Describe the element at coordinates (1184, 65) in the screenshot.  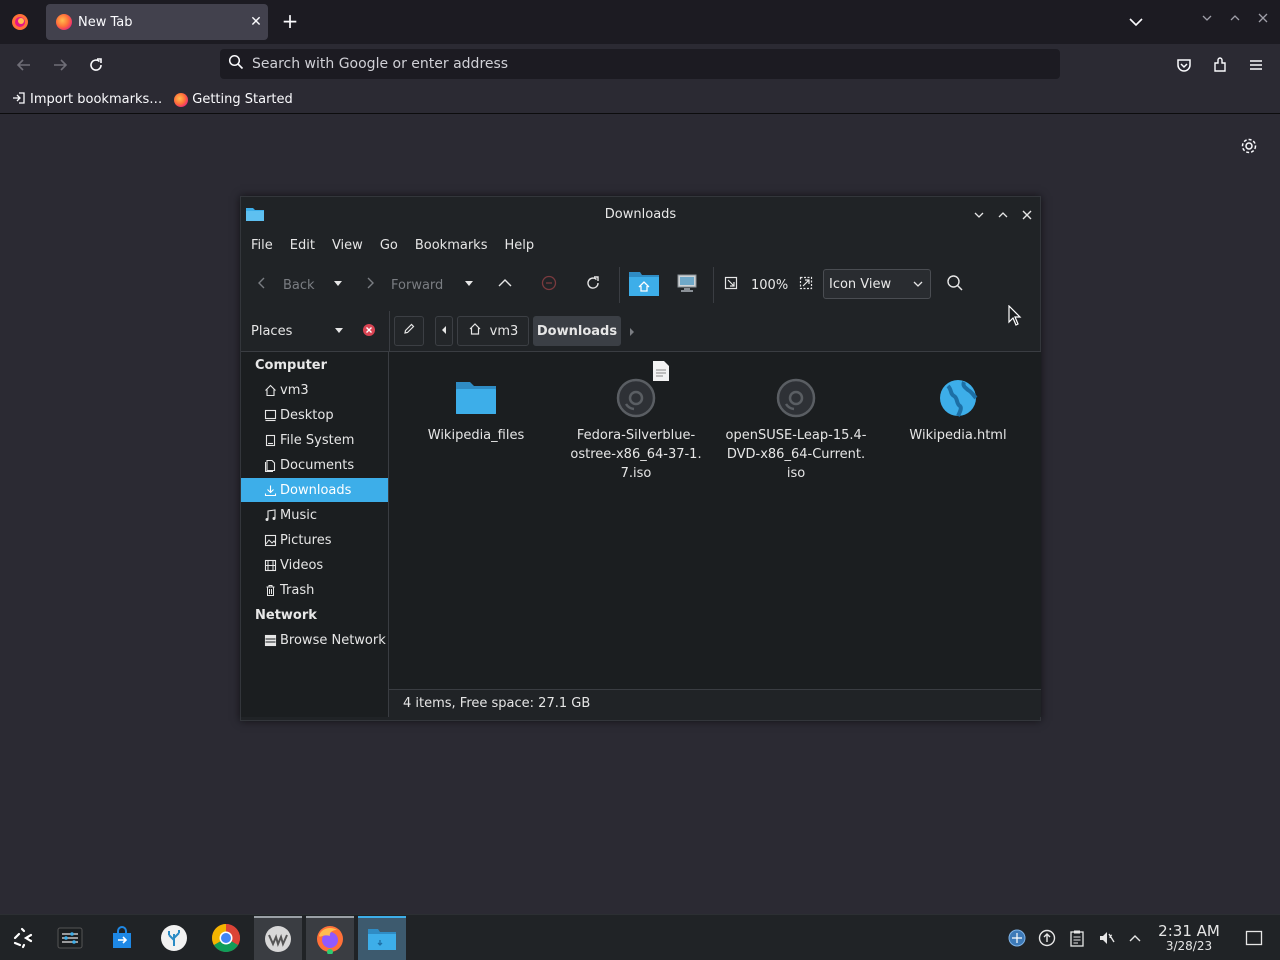
I see `pocket-icon` at that location.